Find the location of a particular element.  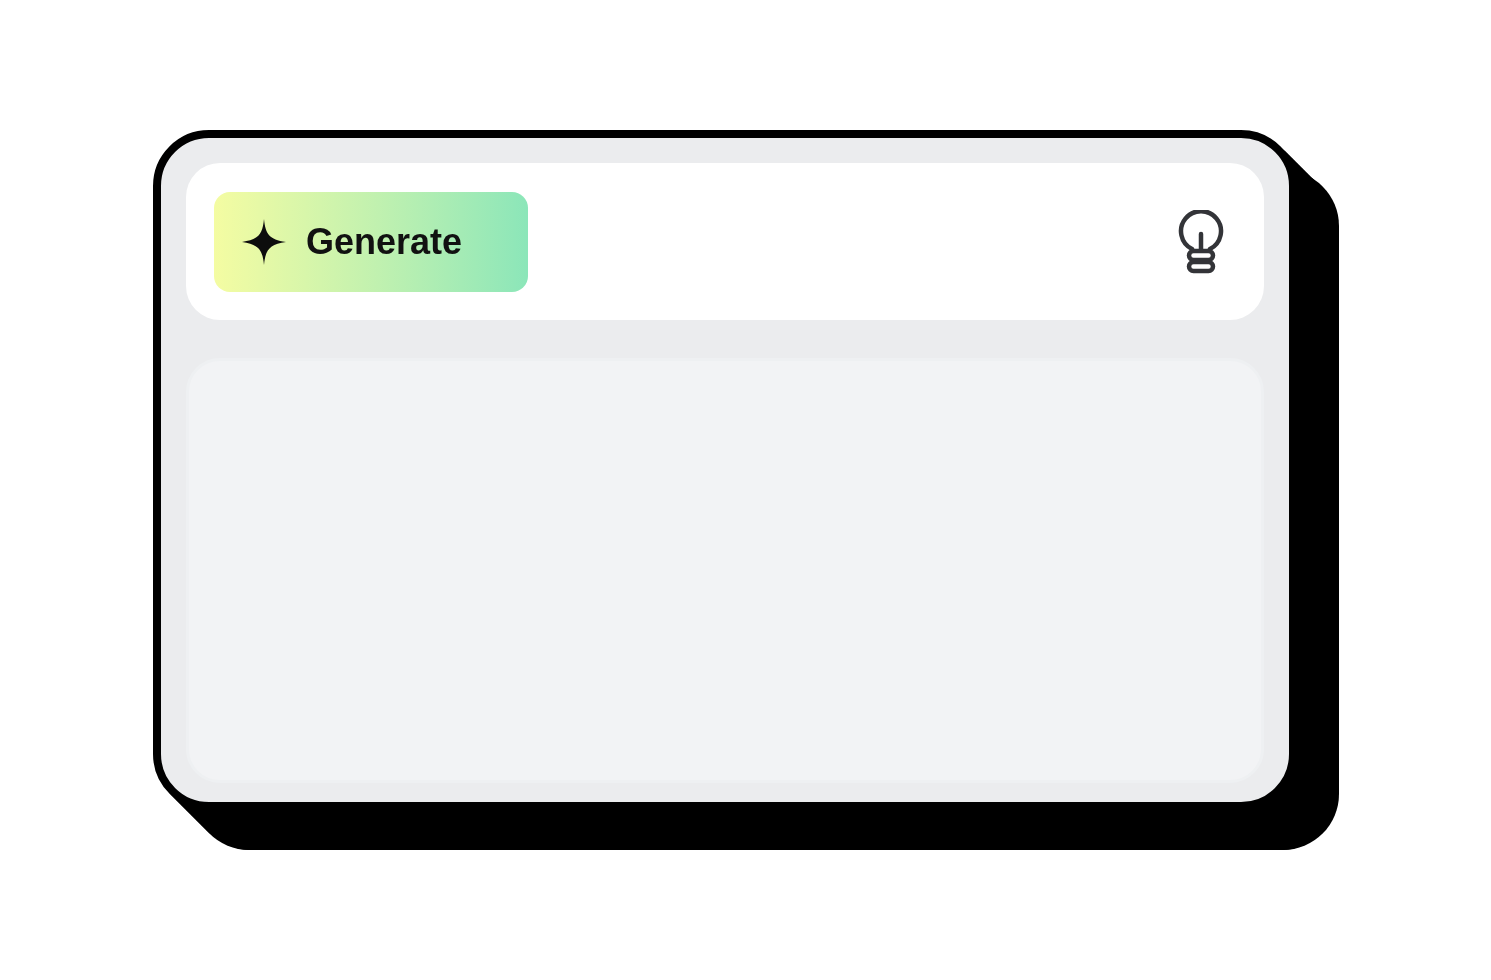

lightbulb-icon is located at coordinates (1201, 241).